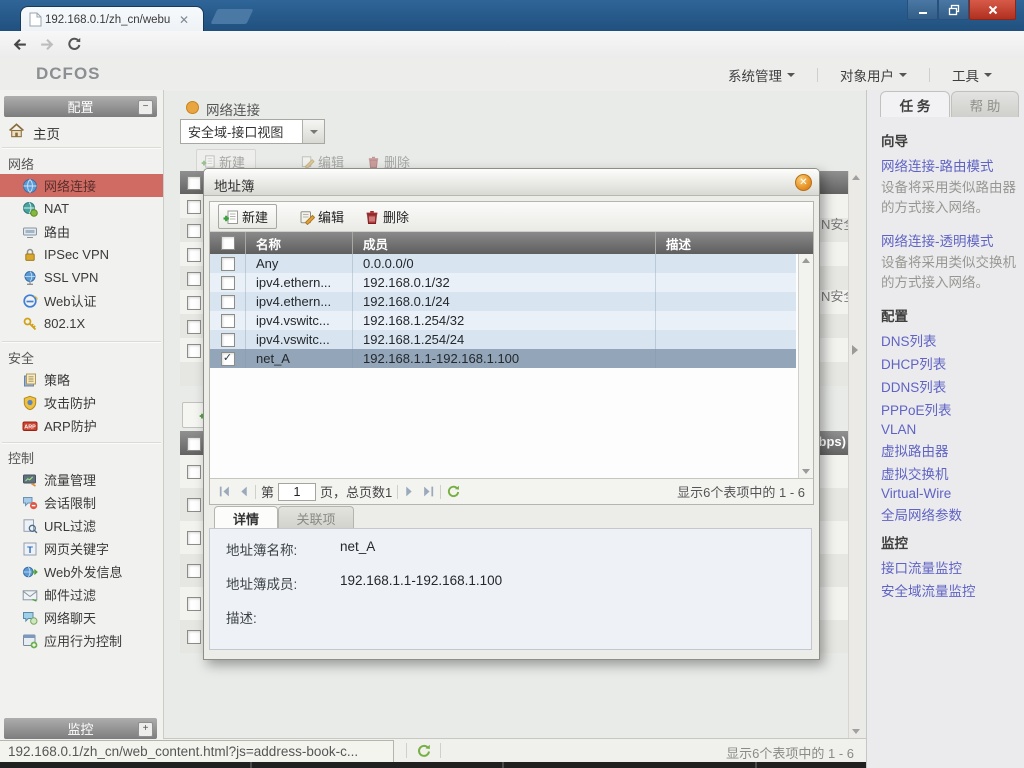 The image size is (1024, 768). I want to click on table-row: Any 0.0.0.0/0, so click(503, 263).